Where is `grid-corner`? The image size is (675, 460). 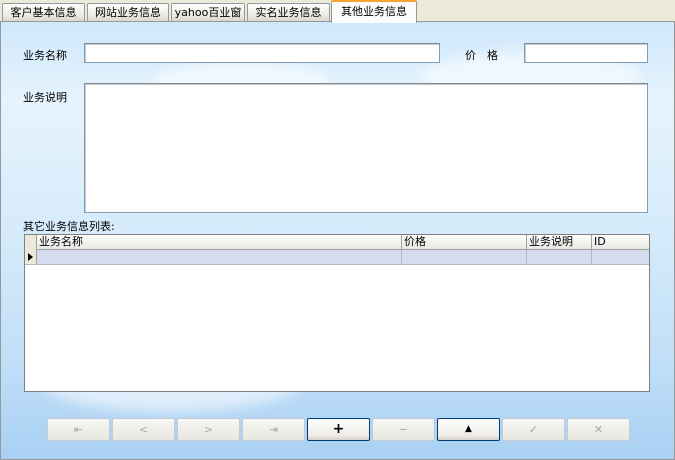
grid-corner is located at coordinates (31, 242).